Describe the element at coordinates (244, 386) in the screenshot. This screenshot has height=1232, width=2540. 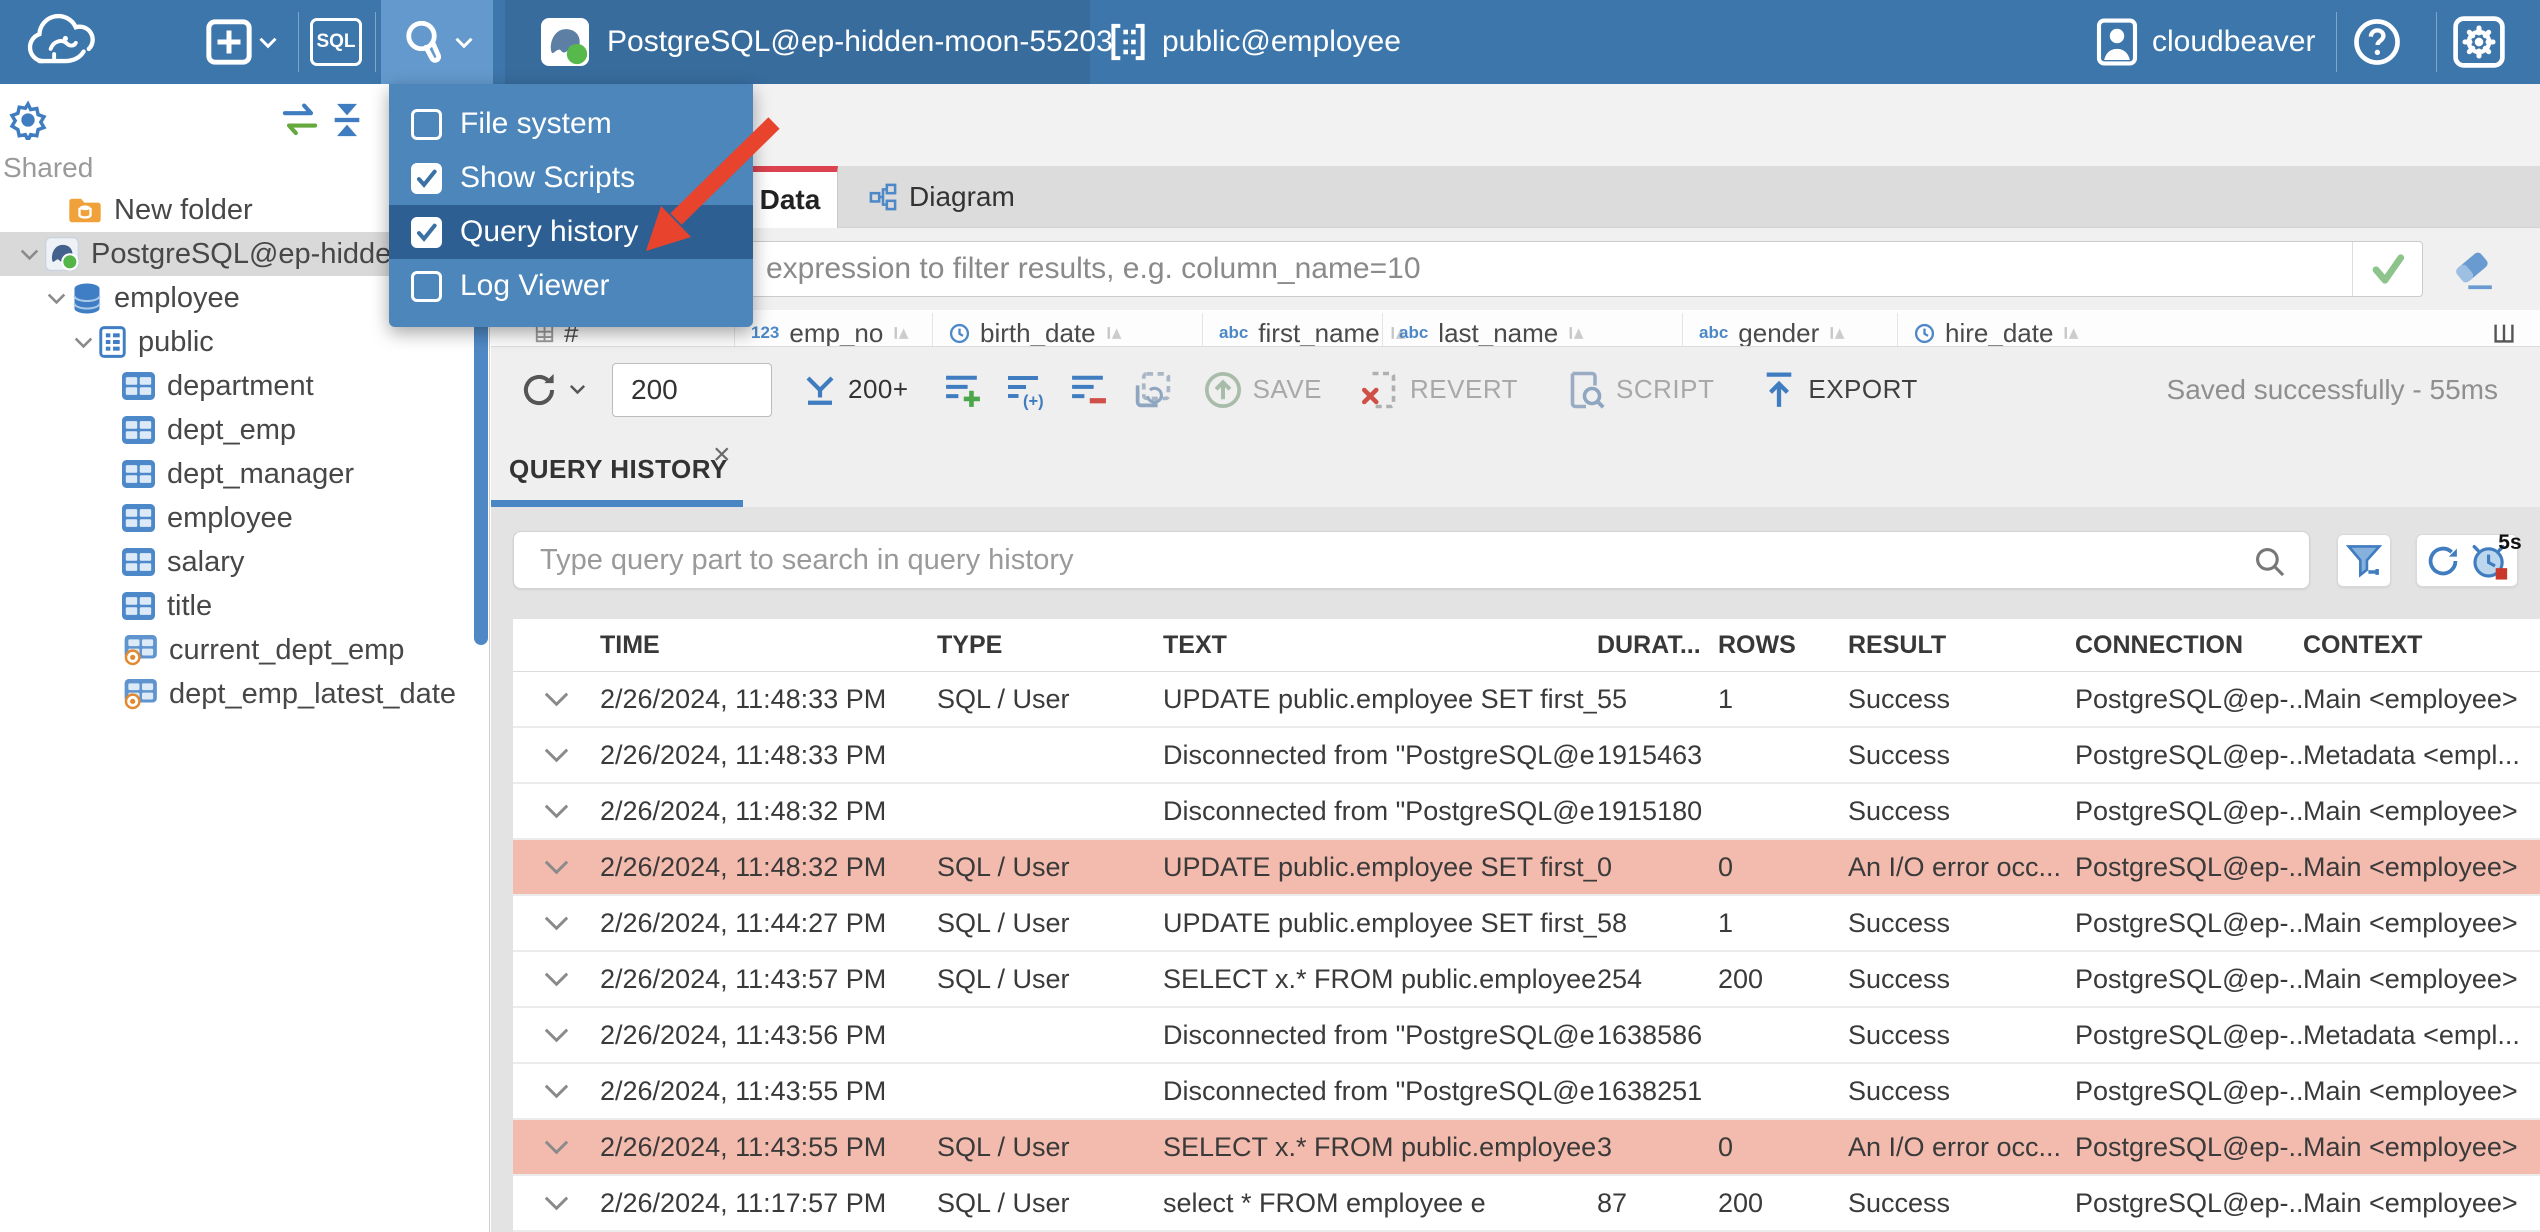
I see `tree-item-department: department` at that location.